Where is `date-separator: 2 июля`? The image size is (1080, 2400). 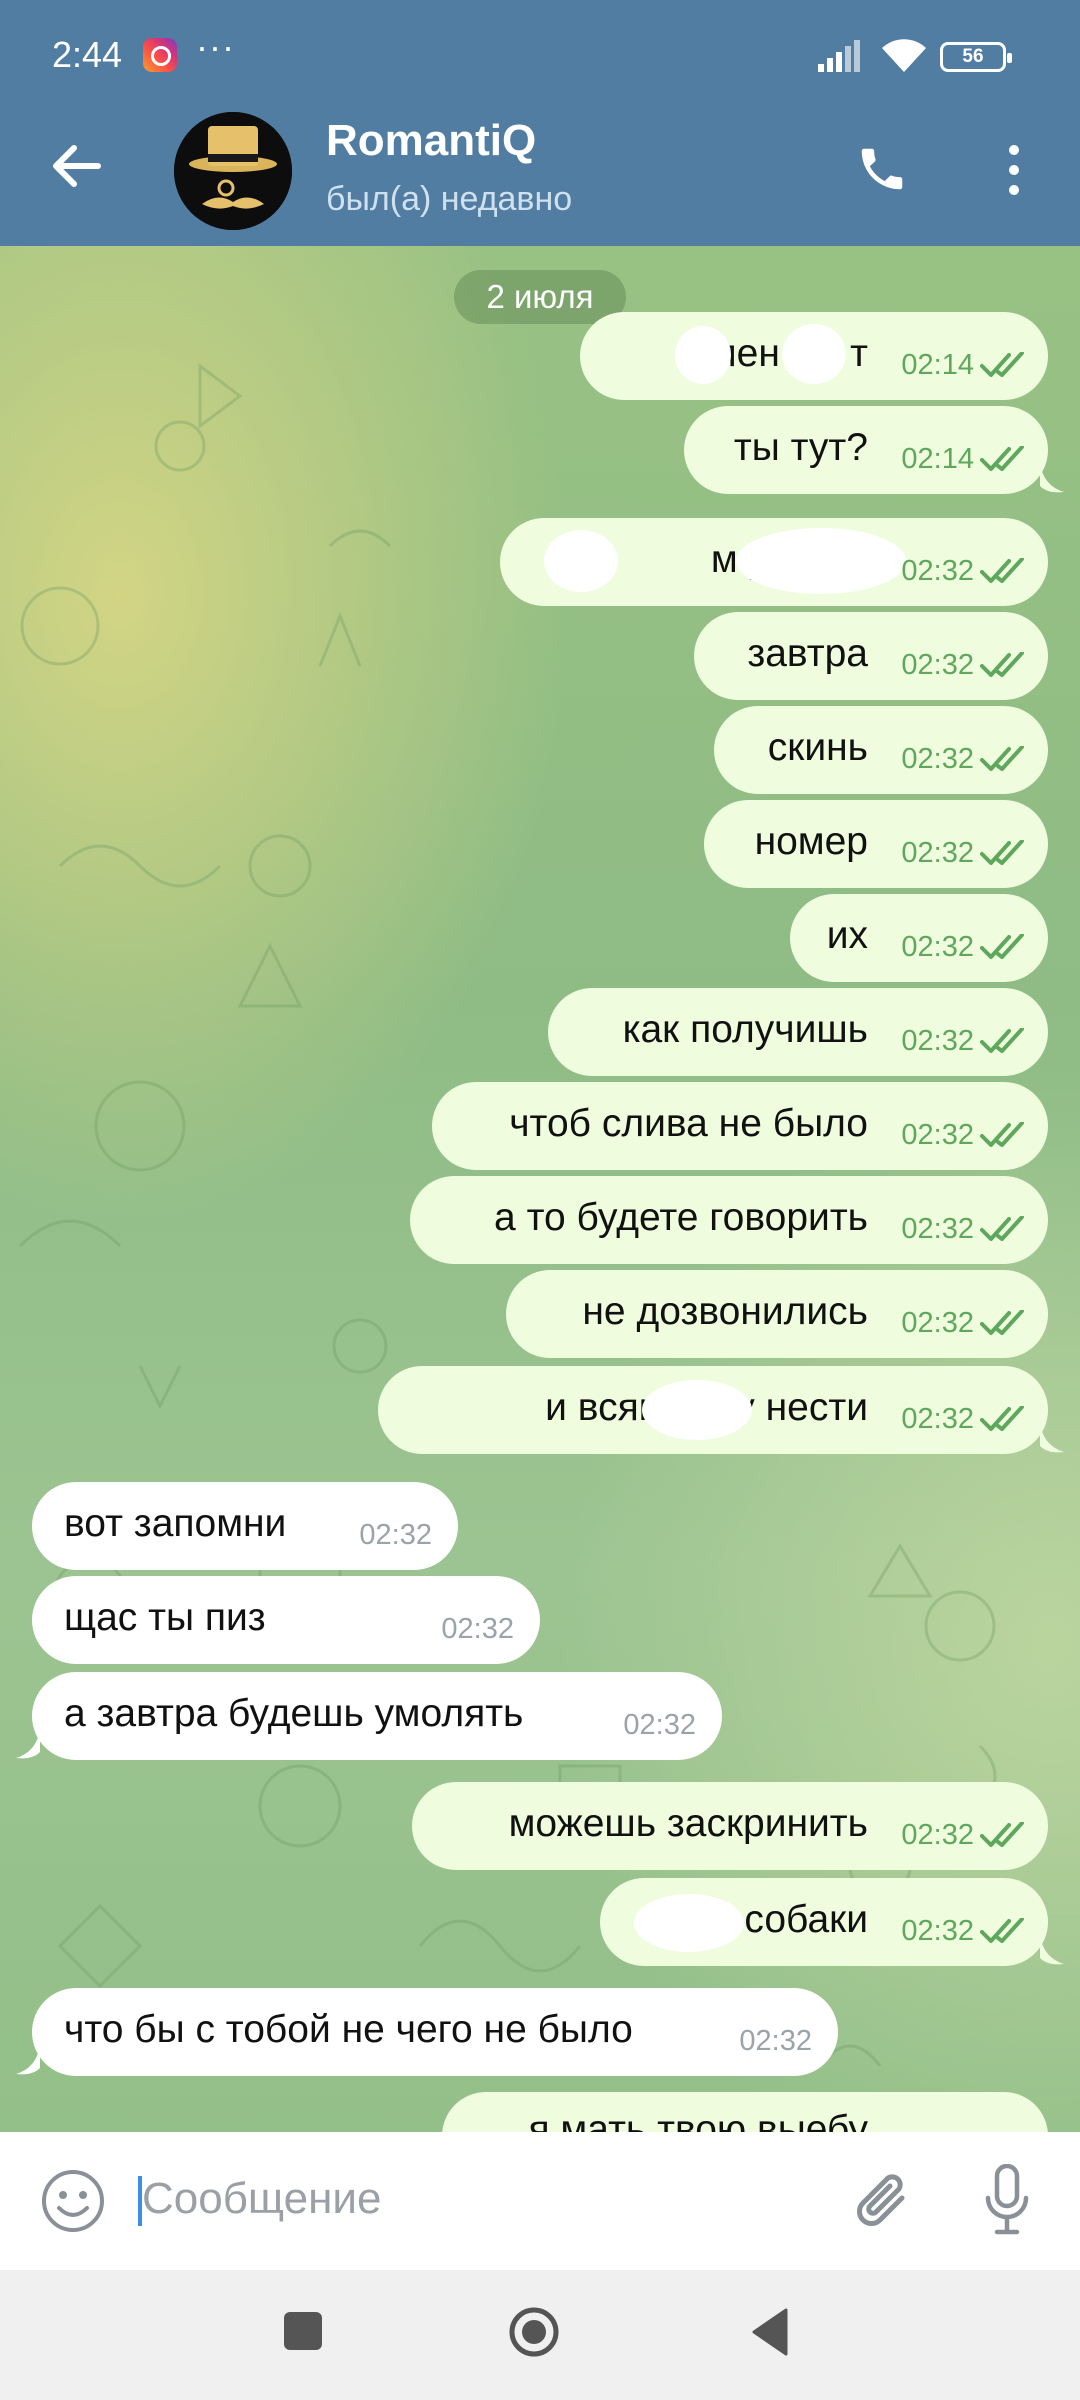
date-separator: 2 июля is located at coordinates (540, 297).